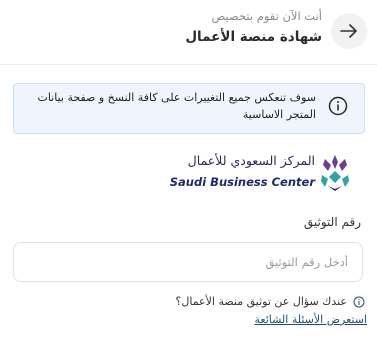 The image size is (377, 345). I want to click on logo-arabic-text: المركز السعودي للأعمال, so click(251, 160).